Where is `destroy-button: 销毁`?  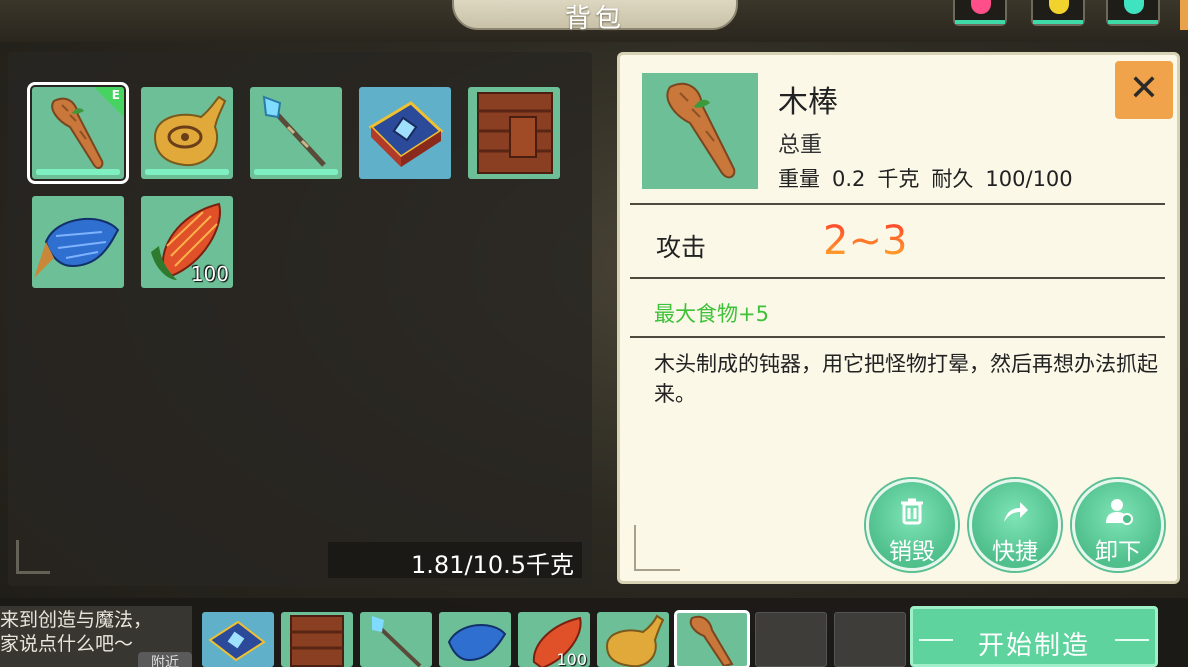 destroy-button: 销毁 is located at coordinates (912, 525).